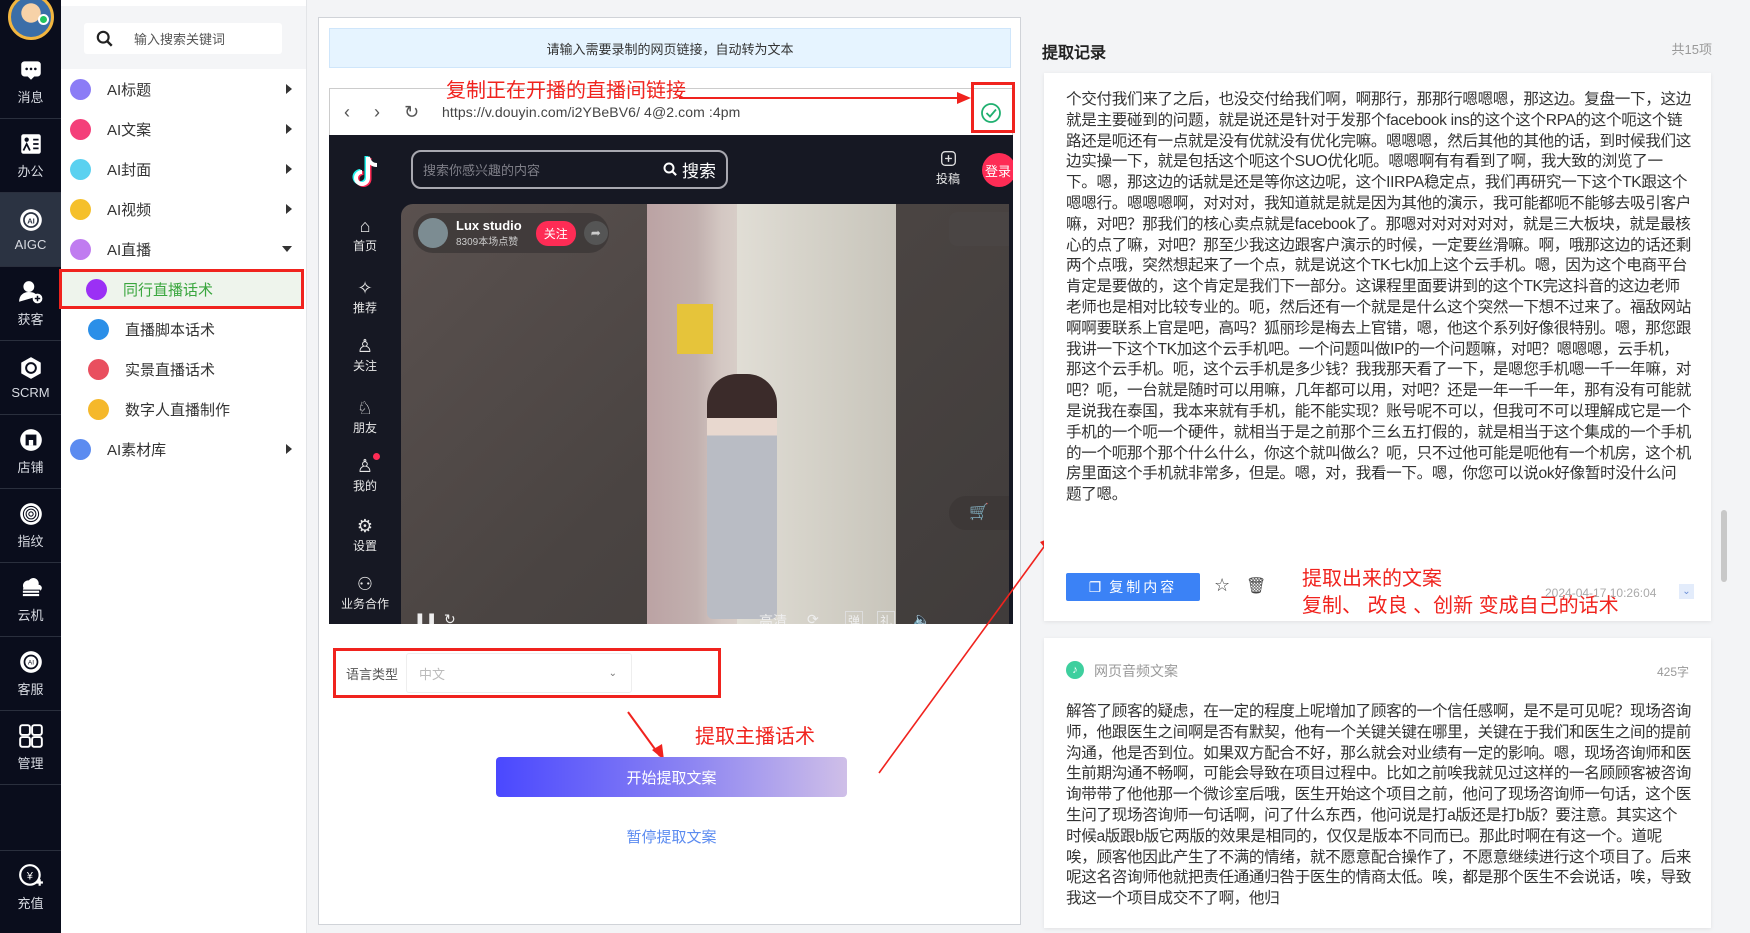  I want to click on annotation-result-1: 提取出来的文案, so click(1372, 579).